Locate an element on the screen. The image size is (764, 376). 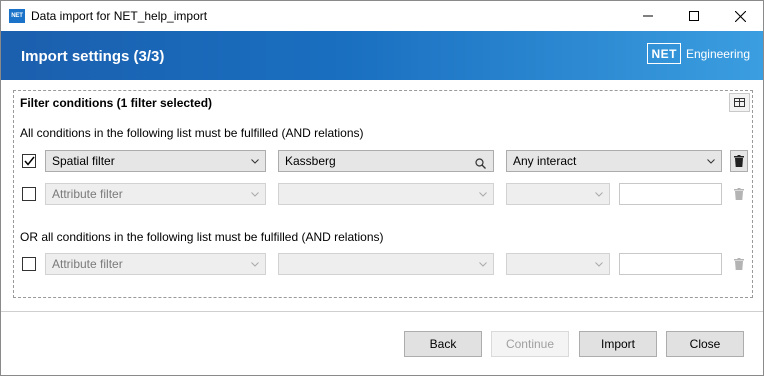
footer-divider is located at coordinates (382, 311).